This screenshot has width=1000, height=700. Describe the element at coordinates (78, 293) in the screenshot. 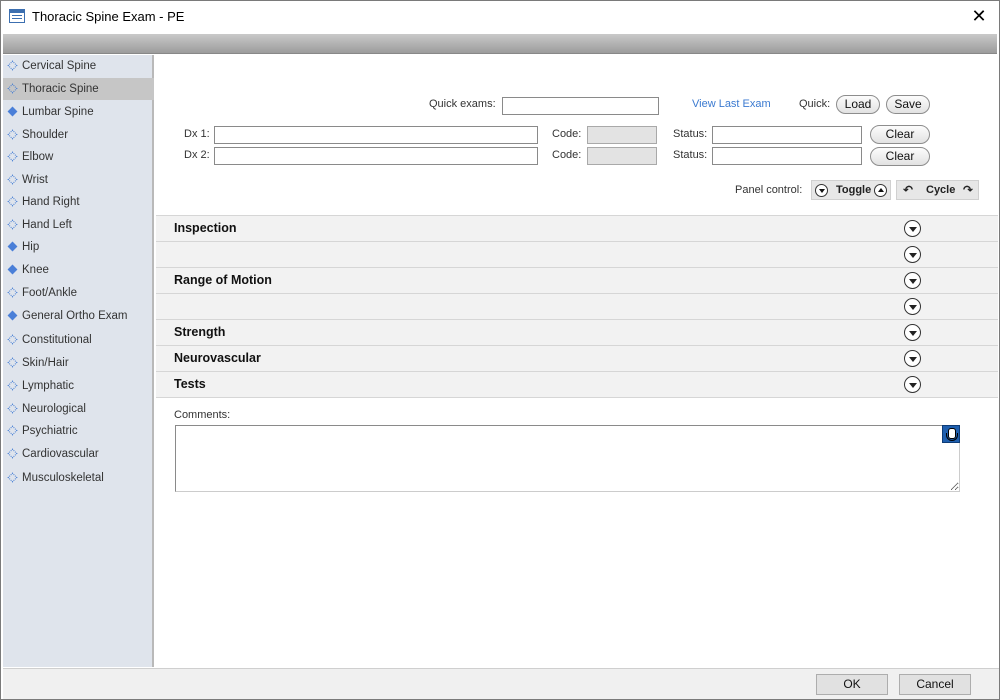

I see `sidebar-item-foot-ankle: Foot/Ankle` at that location.